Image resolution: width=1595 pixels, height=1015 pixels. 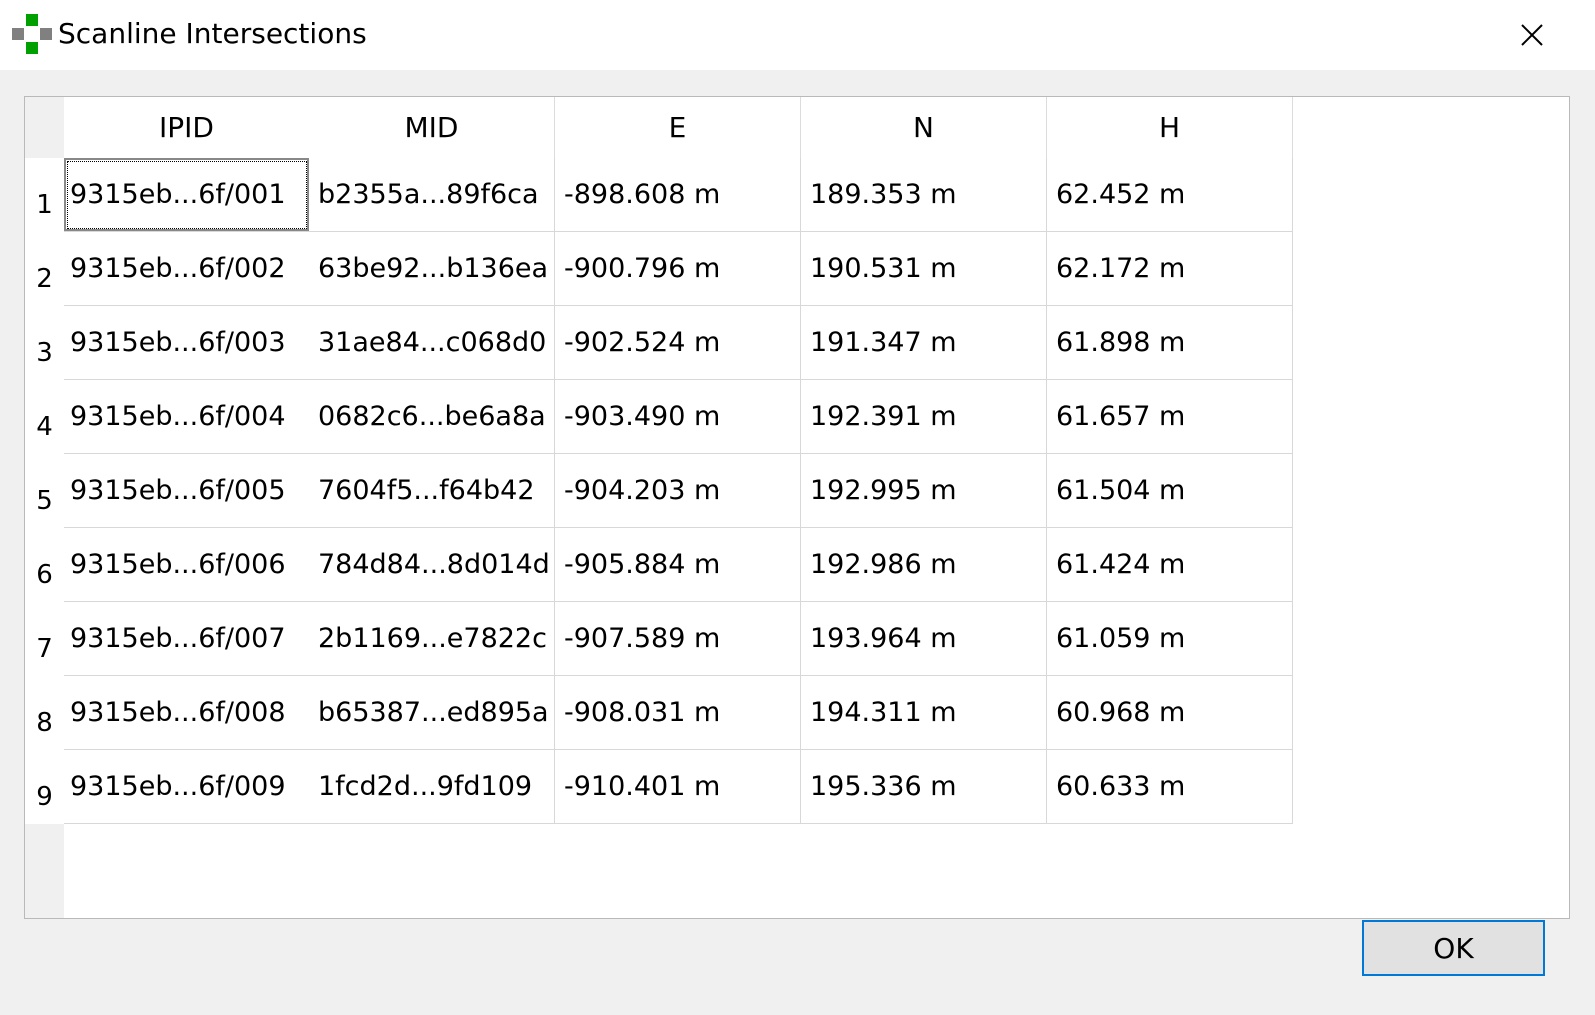 What do you see at coordinates (678, 195) in the screenshot?
I see `table-cell-e: -898.608 m` at bounding box center [678, 195].